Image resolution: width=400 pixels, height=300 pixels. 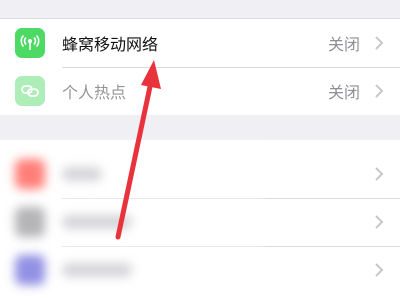 I want to click on personal-hotspot-label: 个人热点, so click(x=94, y=92).